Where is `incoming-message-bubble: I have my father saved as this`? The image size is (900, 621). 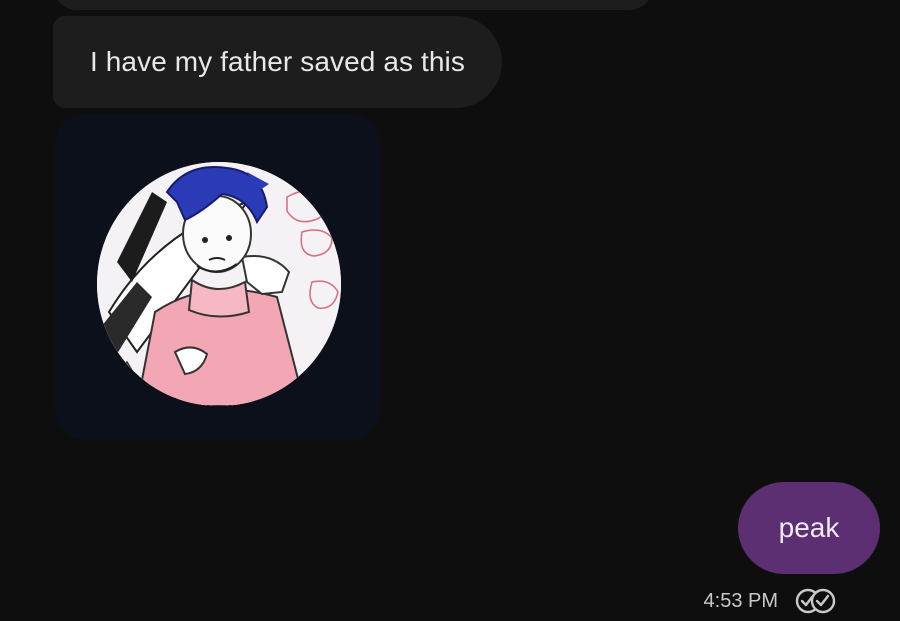 incoming-message-bubble: I have my father saved as this is located at coordinates (277, 62).